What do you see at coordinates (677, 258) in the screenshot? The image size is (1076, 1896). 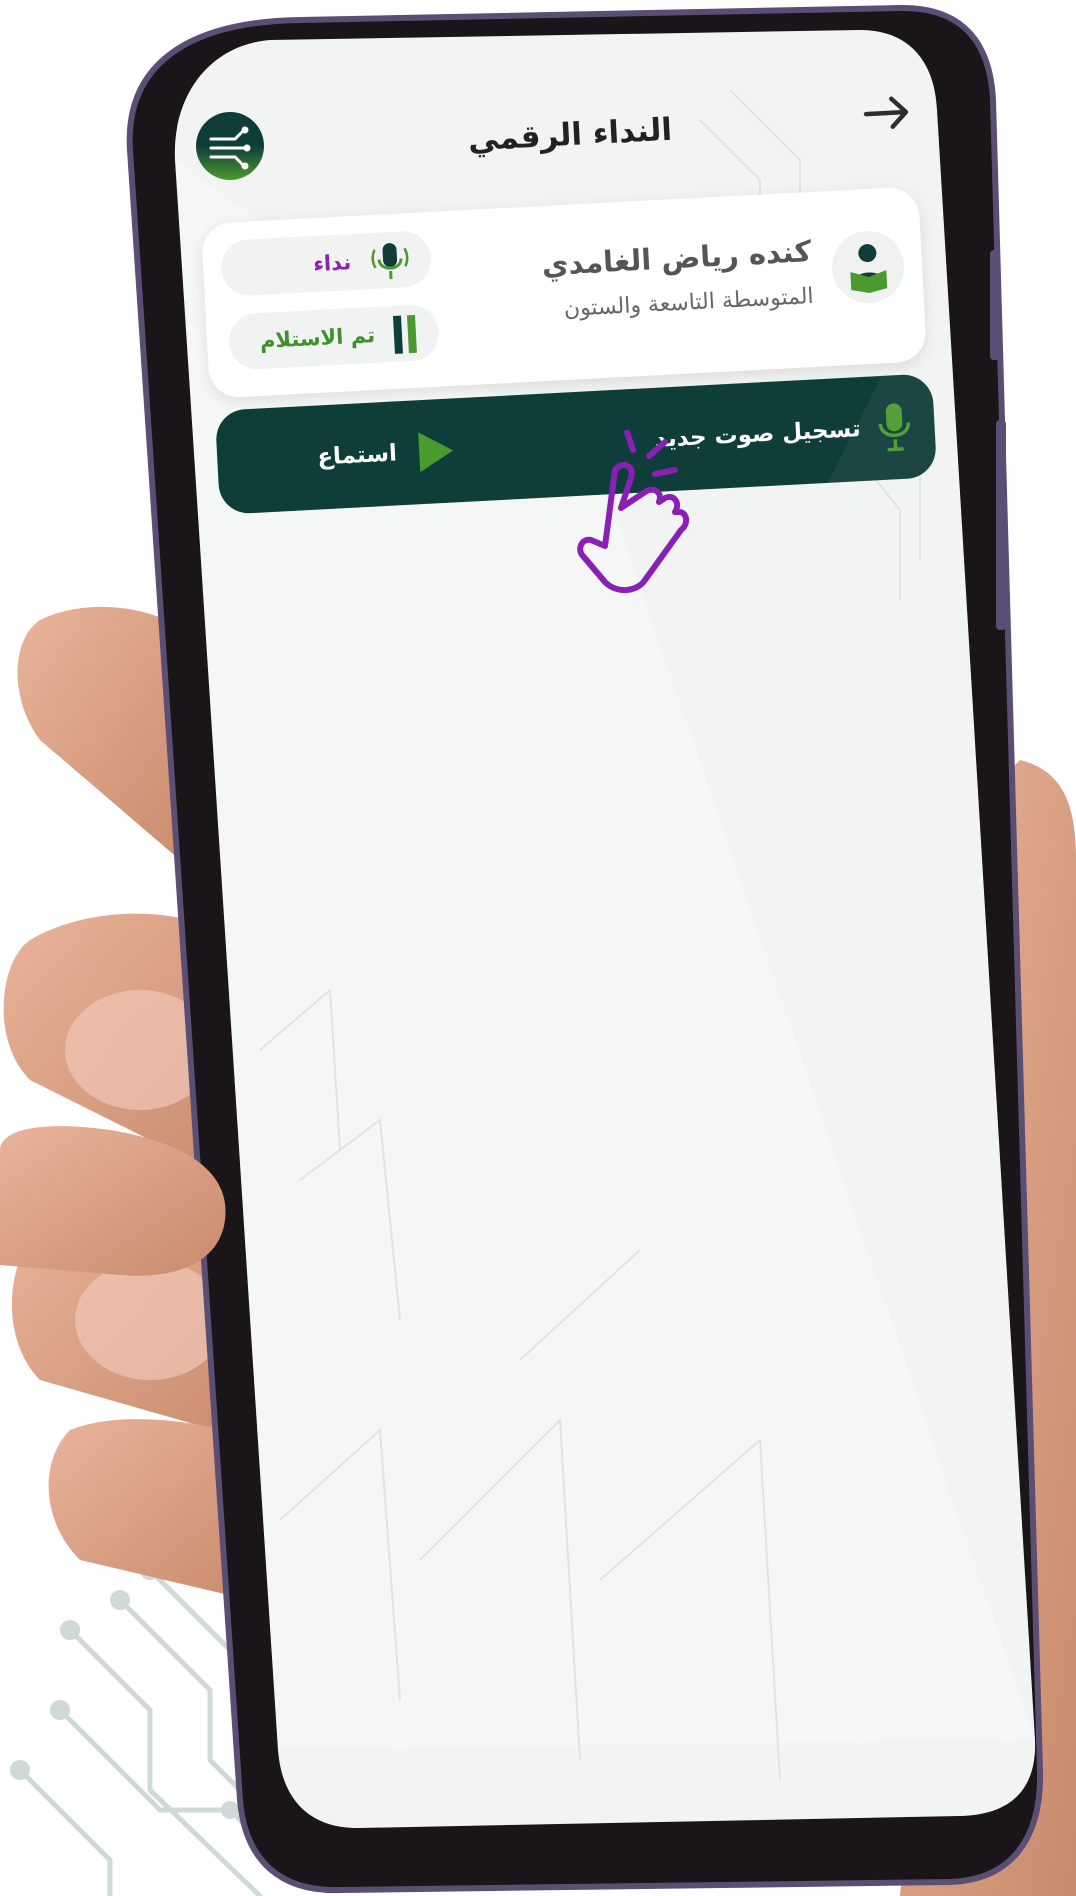 I see `student-name: كنده رياض الغامدي` at bounding box center [677, 258].